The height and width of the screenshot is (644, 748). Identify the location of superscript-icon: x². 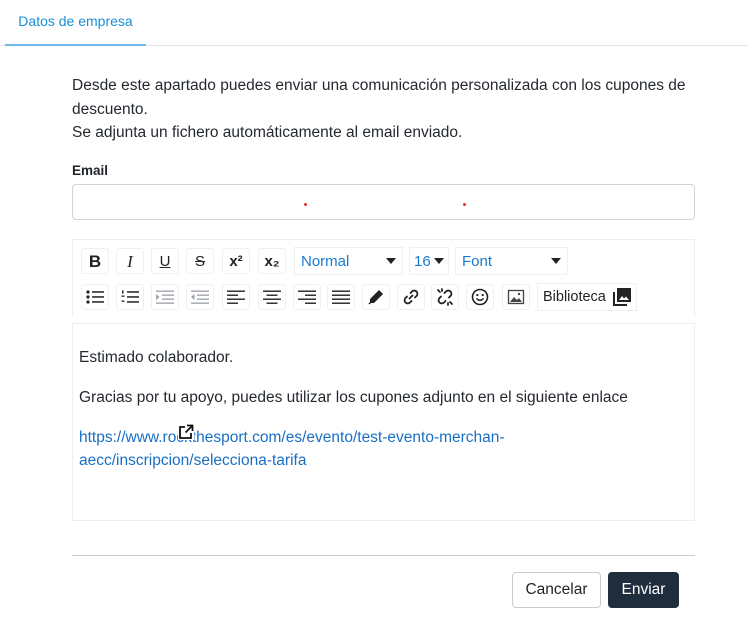
(236, 261).